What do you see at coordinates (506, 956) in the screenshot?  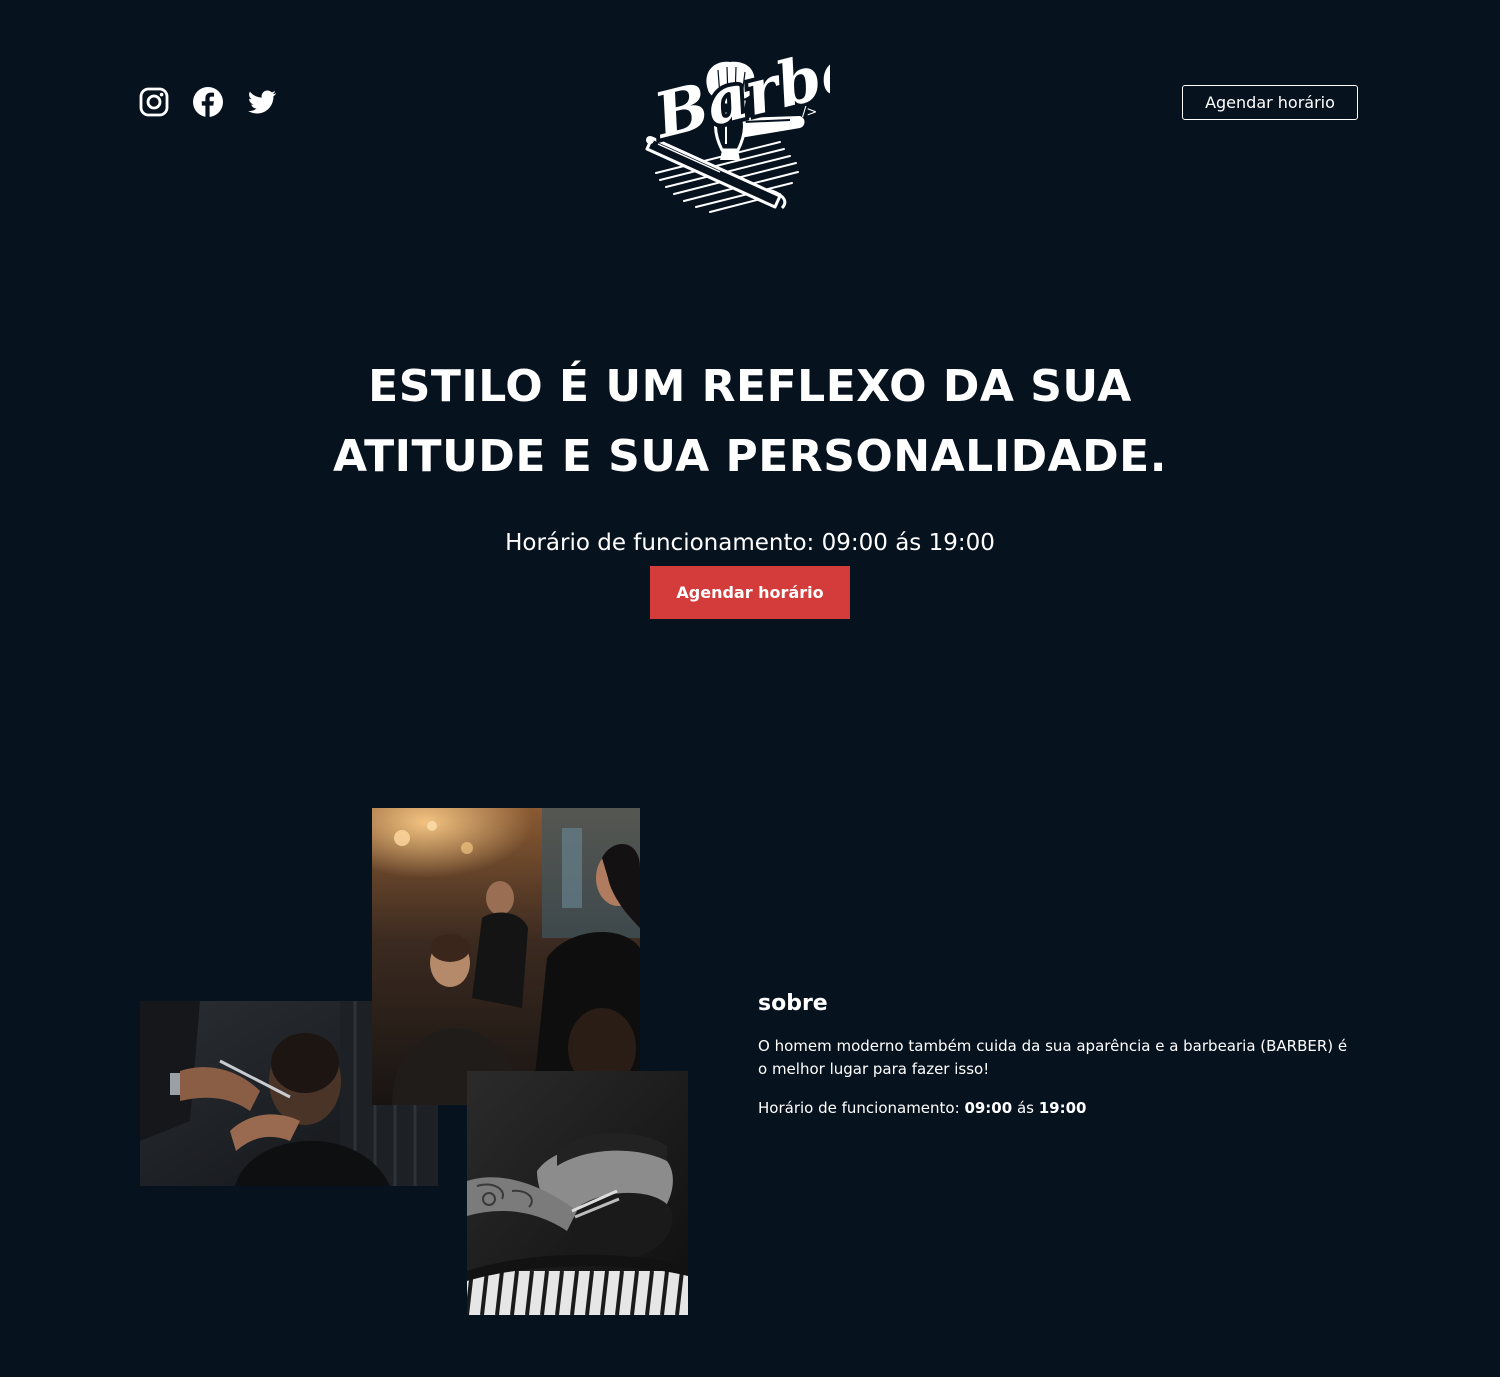 I see `barber-photo-shop` at bounding box center [506, 956].